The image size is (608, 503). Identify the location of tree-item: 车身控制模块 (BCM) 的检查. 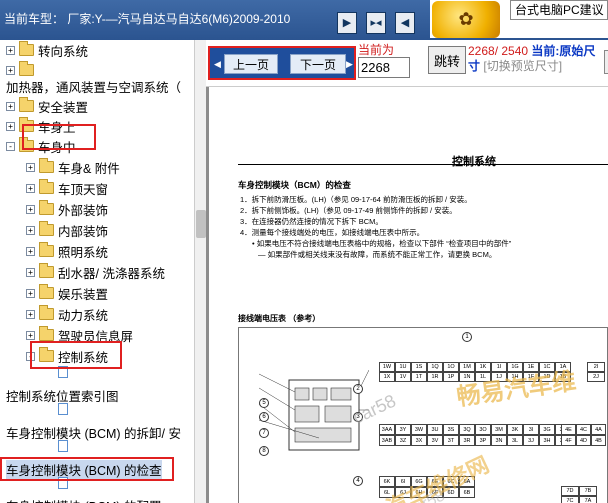
(84, 469).